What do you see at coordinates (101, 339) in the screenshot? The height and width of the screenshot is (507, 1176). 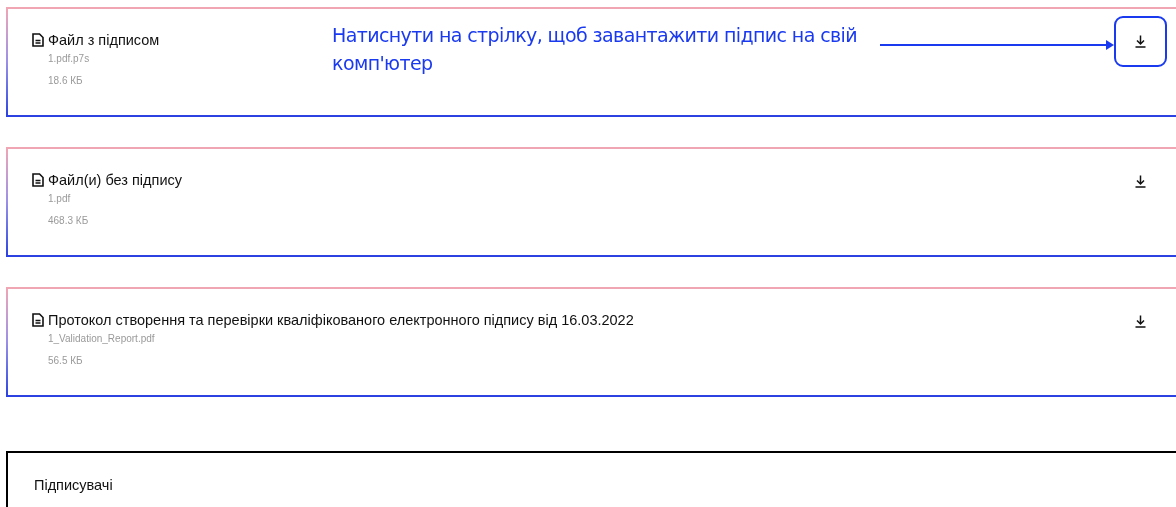 I see `file-name: 1_Validation_Report.pdf` at bounding box center [101, 339].